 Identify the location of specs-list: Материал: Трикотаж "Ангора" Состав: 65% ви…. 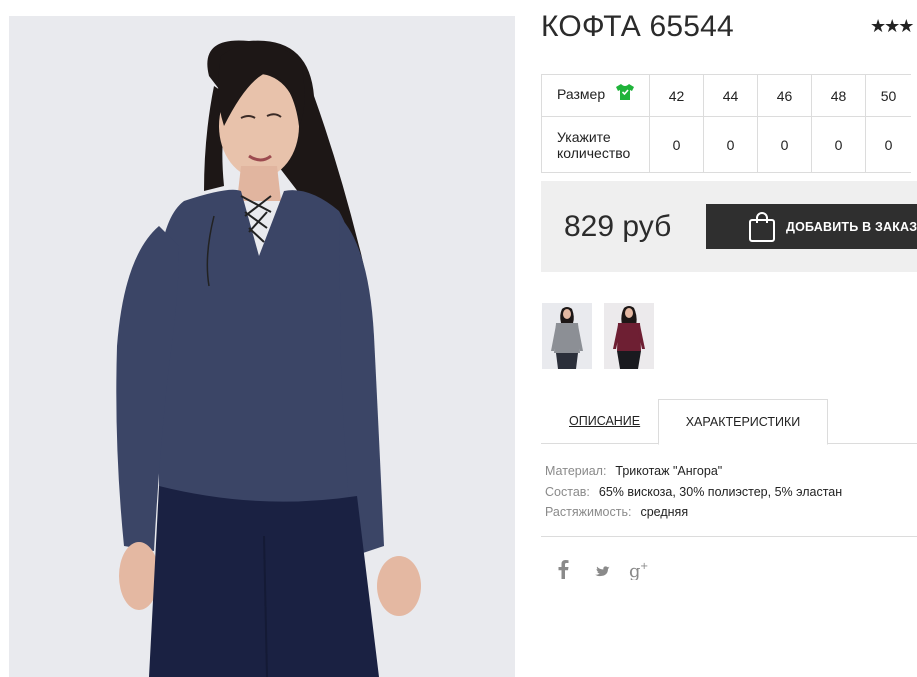
(693, 492).